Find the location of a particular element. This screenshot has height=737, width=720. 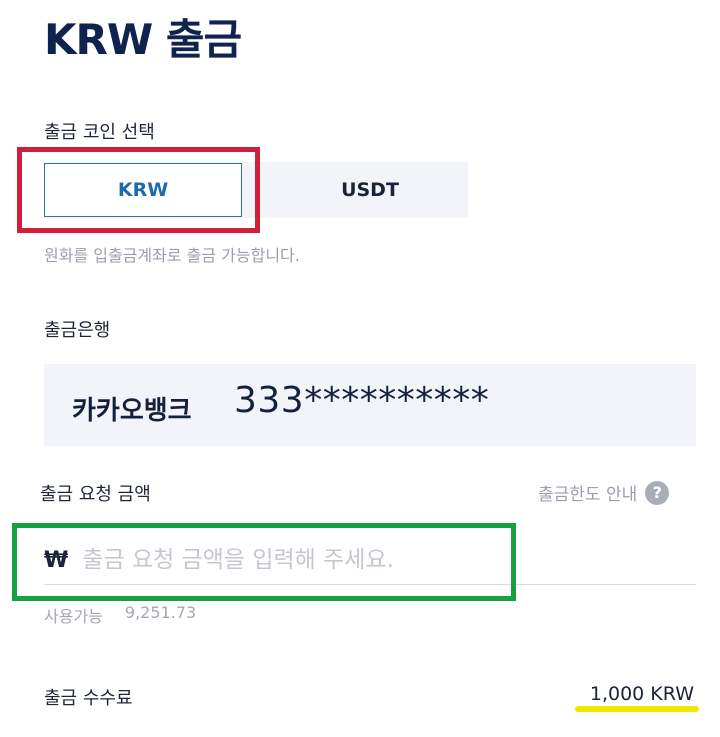

amount-input-row: ₩ is located at coordinates (370, 560).